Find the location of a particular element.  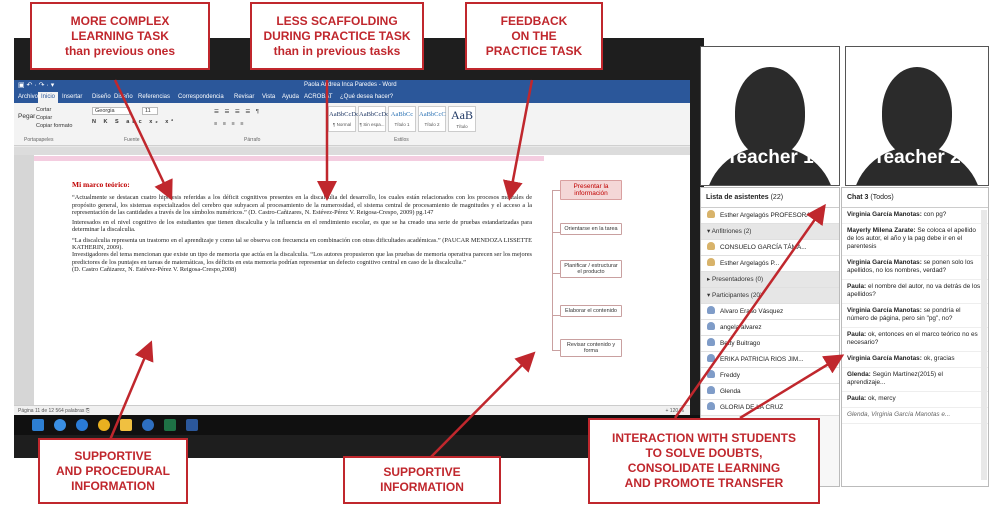

callout-procedural-info: SUPPORTIVE AND PROCEDURAL INFORMATION is located at coordinates (113, 471).